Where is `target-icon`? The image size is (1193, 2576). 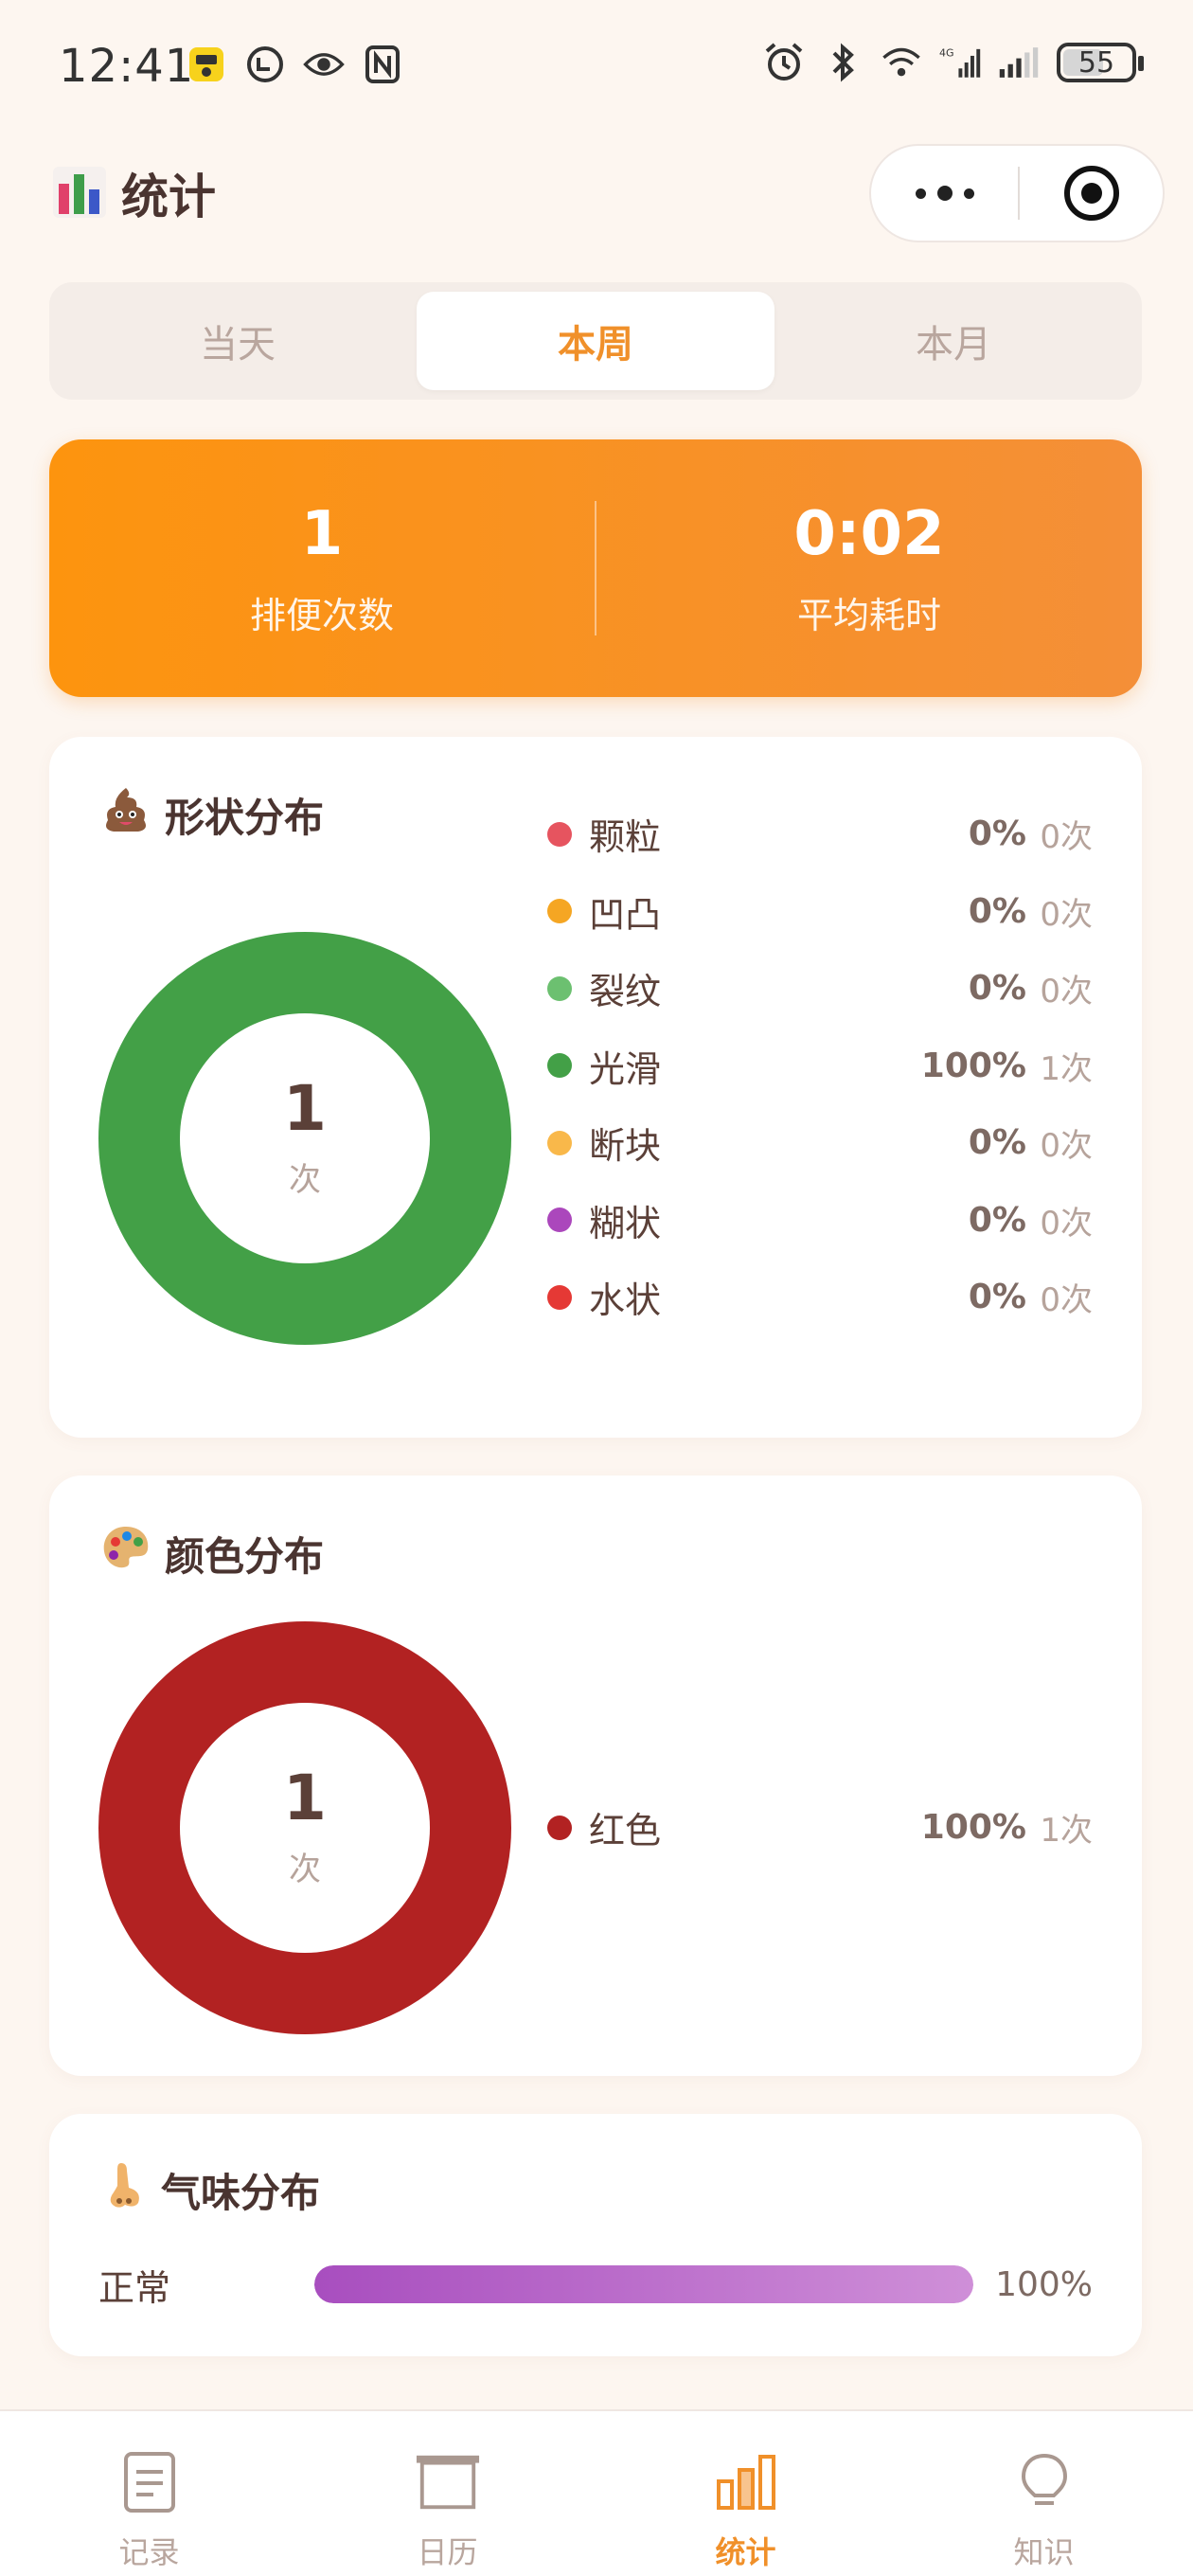
target-icon is located at coordinates (1091, 193).